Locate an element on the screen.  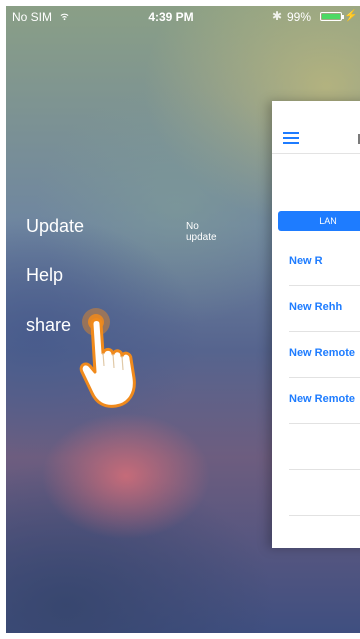
hamburger-icon is located at coordinates (291, 138).